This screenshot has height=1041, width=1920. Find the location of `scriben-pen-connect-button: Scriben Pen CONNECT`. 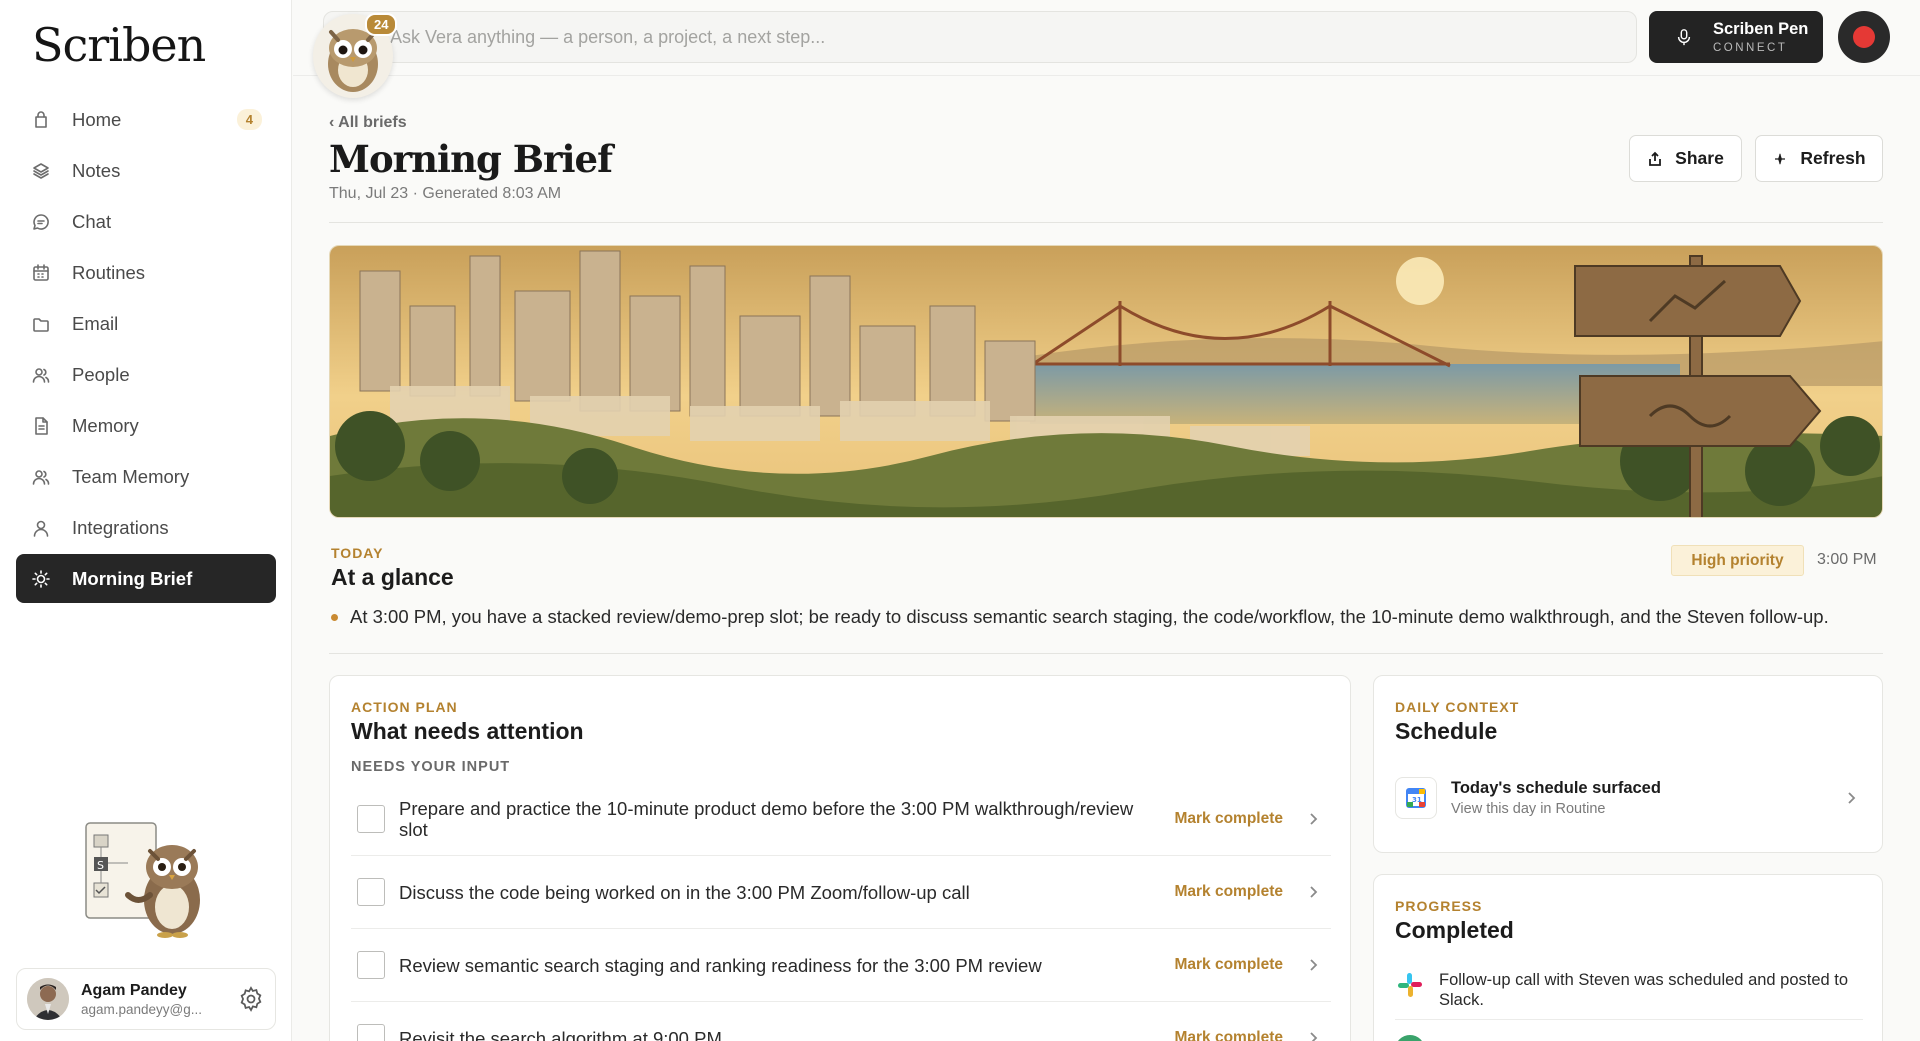

scriben-pen-connect-button: Scriben Pen CONNECT is located at coordinates (1736, 37).